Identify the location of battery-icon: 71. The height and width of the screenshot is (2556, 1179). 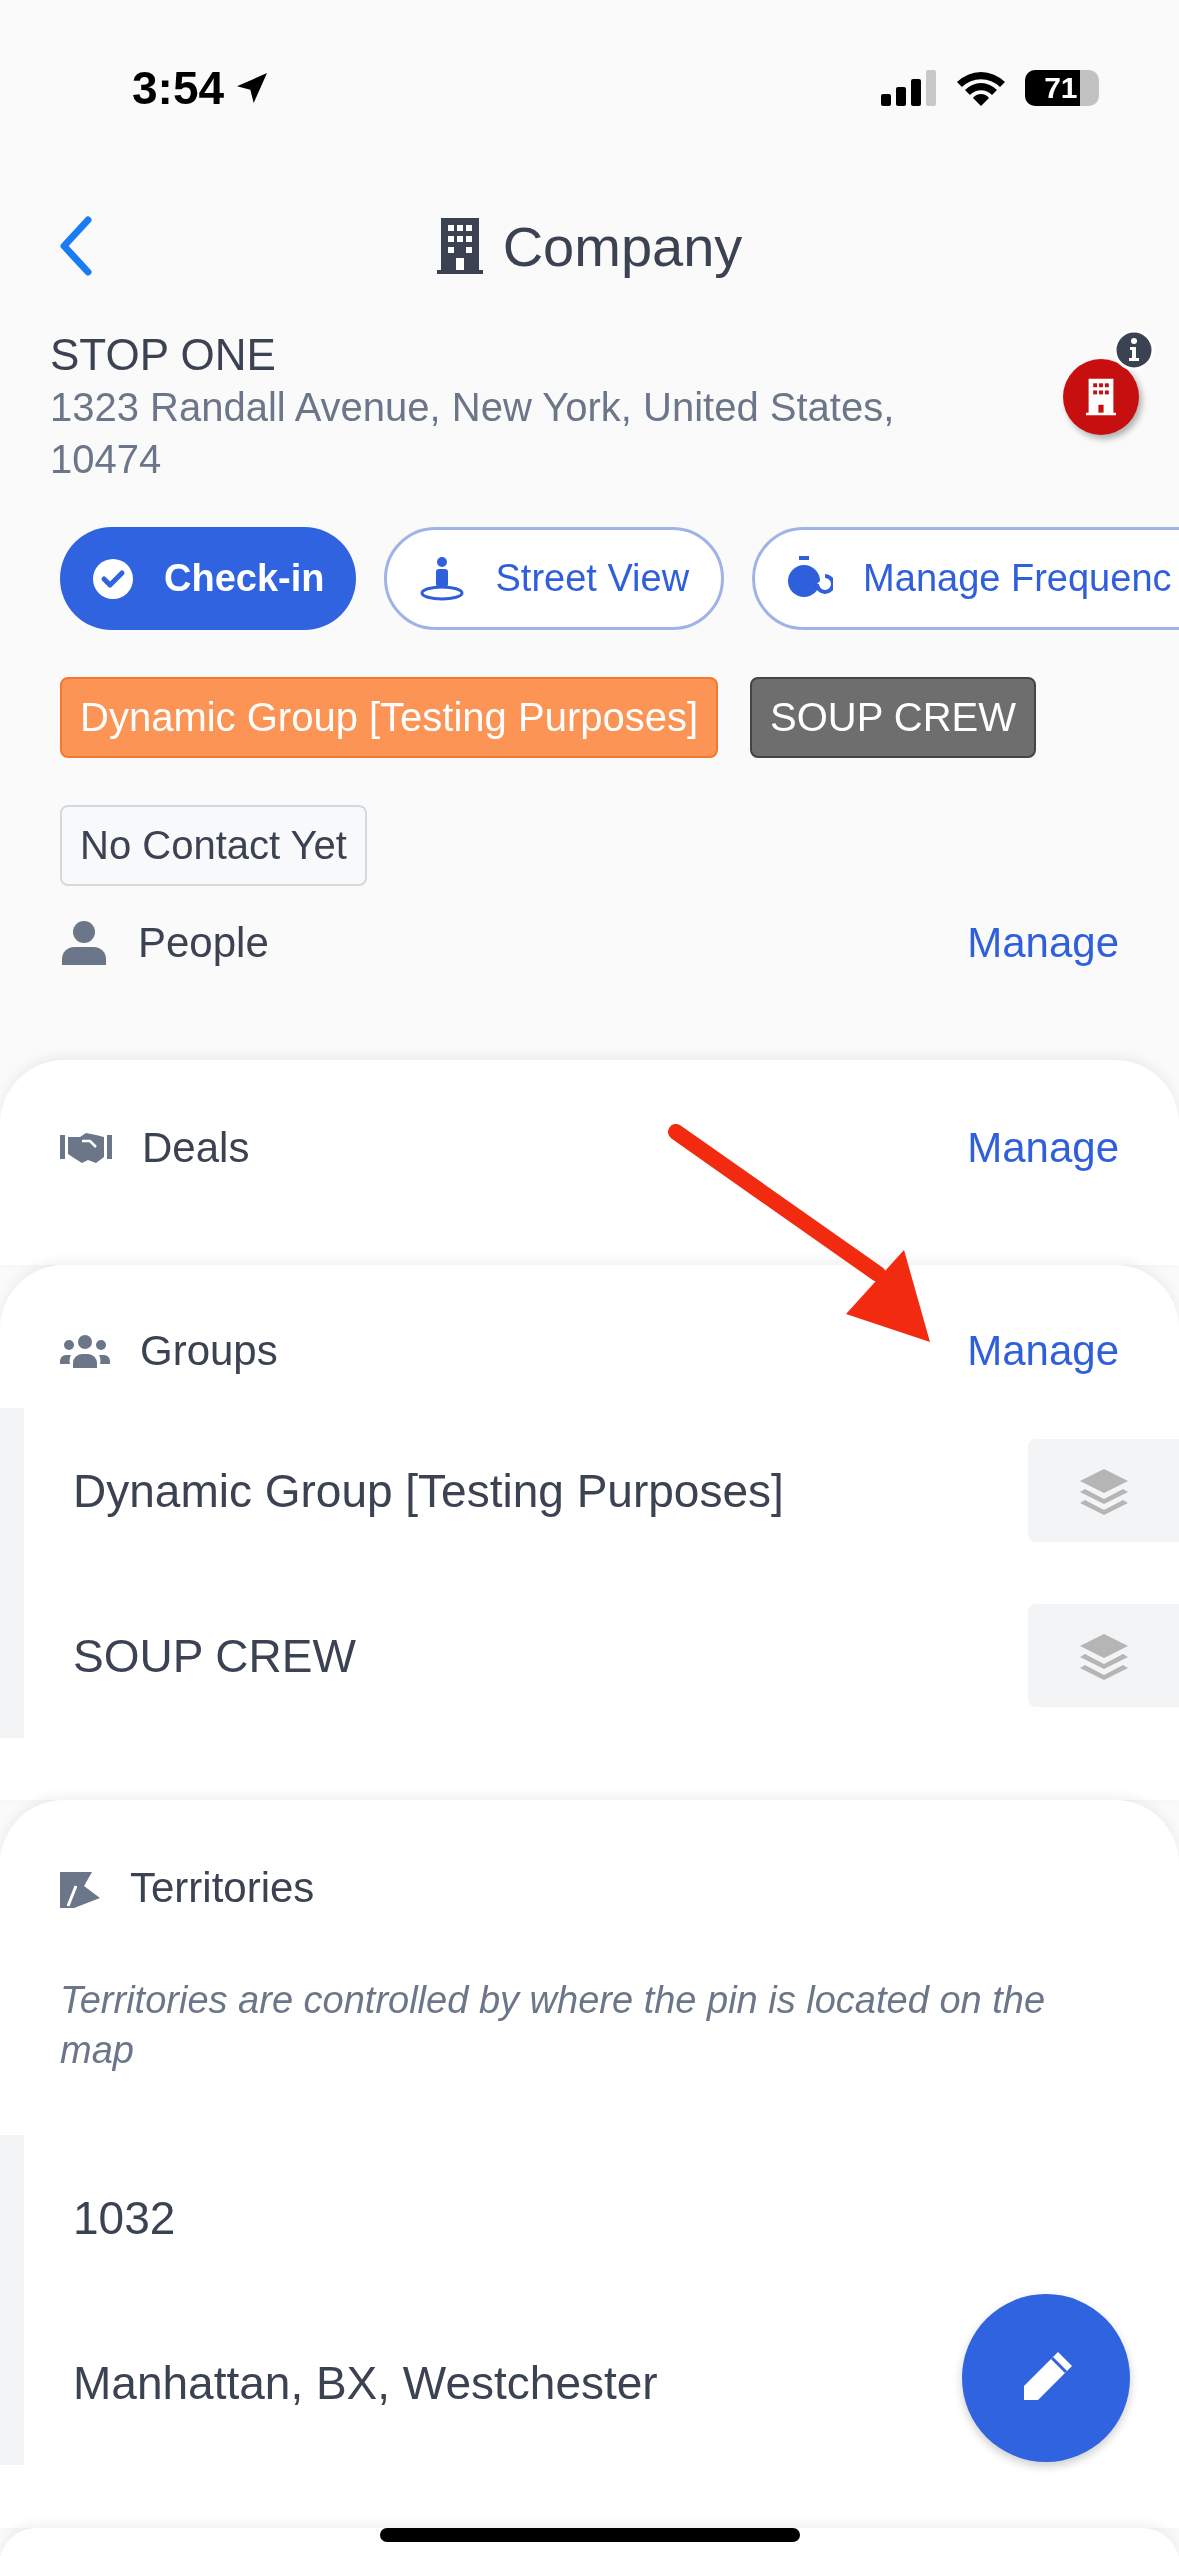
(1062, 88).